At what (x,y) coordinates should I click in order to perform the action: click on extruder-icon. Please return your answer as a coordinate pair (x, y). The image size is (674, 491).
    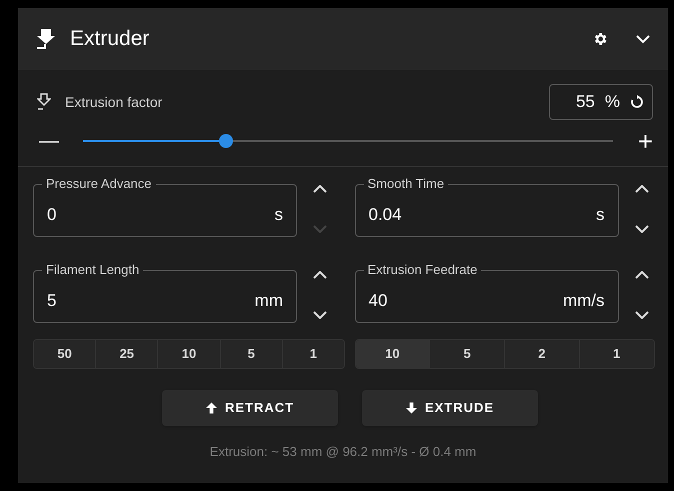
    Looking at the image, I should click on (46, 39).